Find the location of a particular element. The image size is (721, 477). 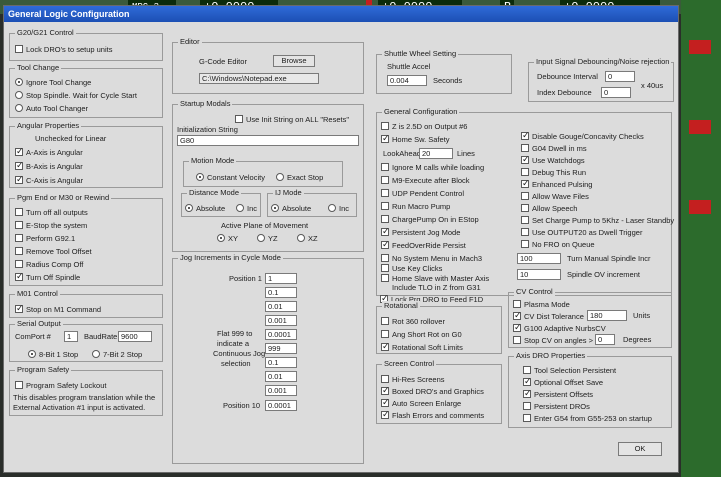

no-system-menu-checkbox: No System Menu in Mach3 is located at coordinates (431, 258).